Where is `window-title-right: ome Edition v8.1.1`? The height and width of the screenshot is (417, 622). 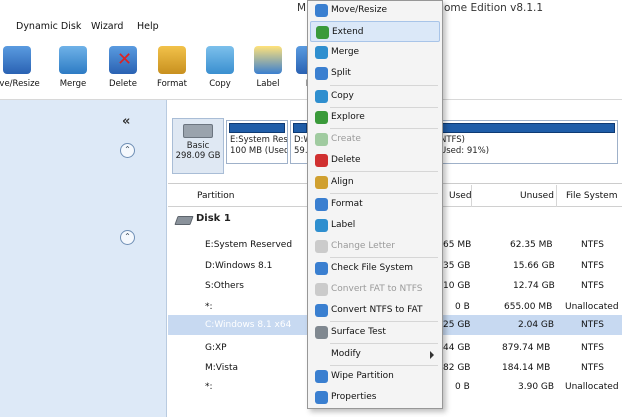
window-title-right: ome Edition v8.1.1 is located at coordinates (494, 8).